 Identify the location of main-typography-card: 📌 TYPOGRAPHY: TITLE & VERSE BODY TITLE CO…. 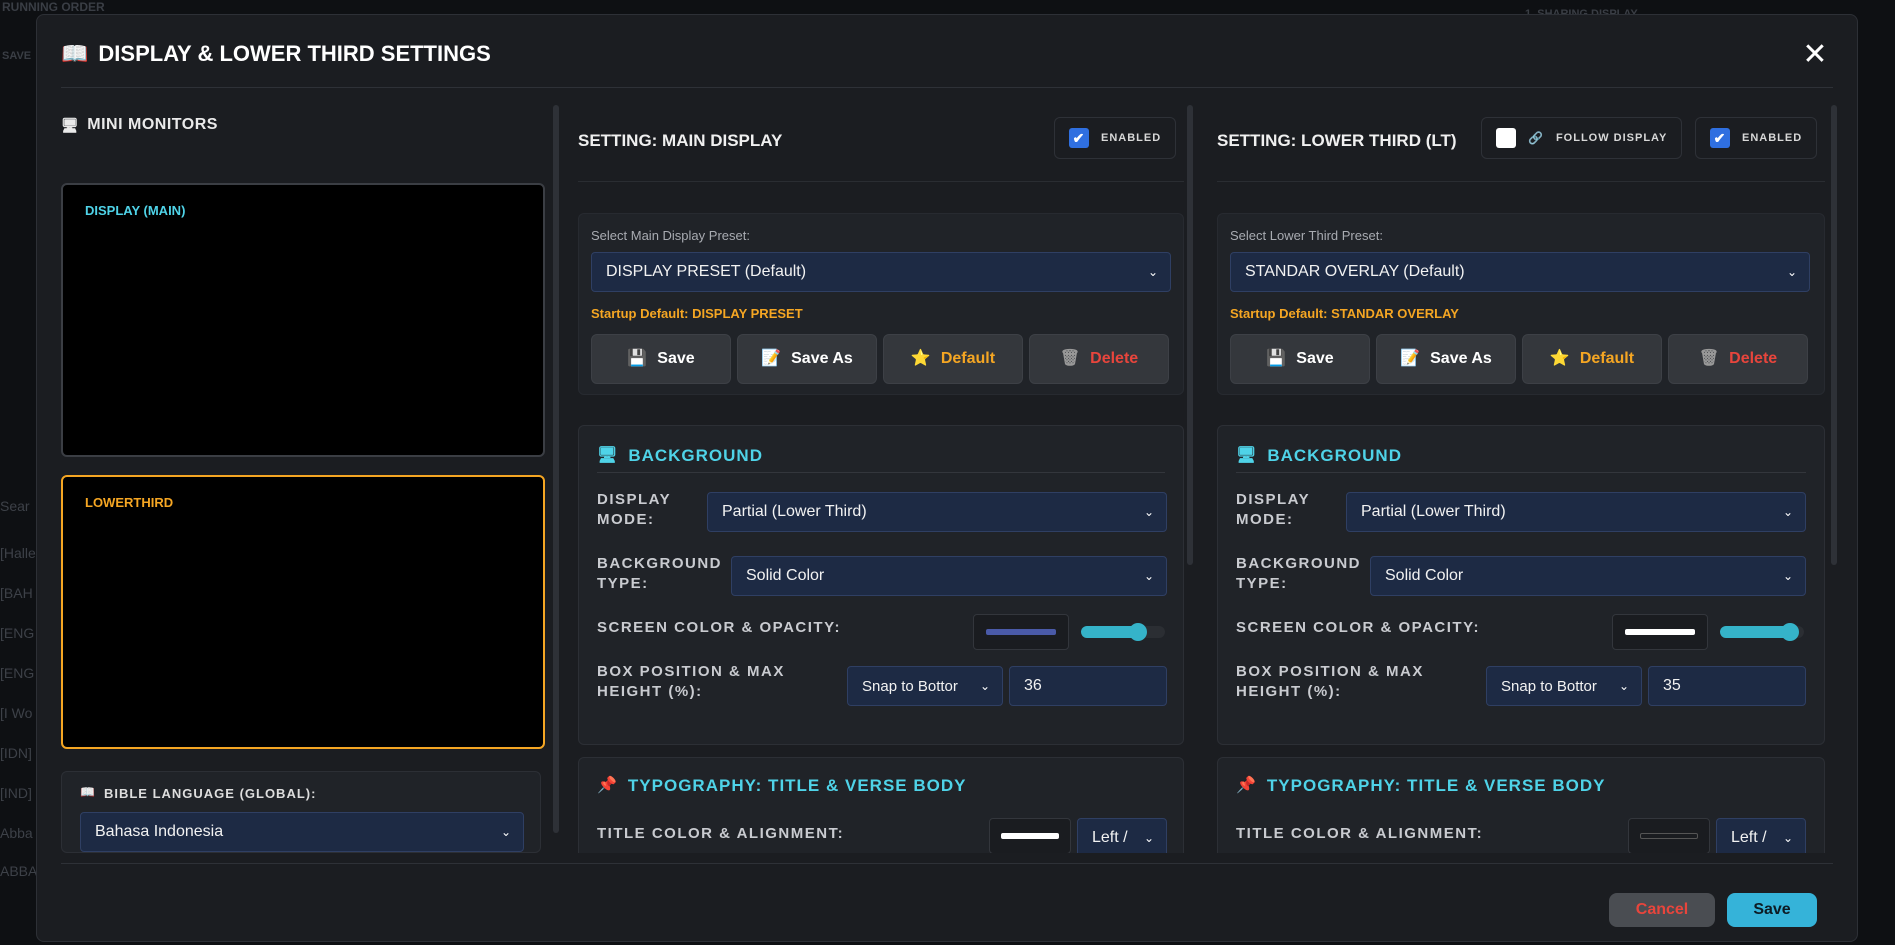
(881, 805).